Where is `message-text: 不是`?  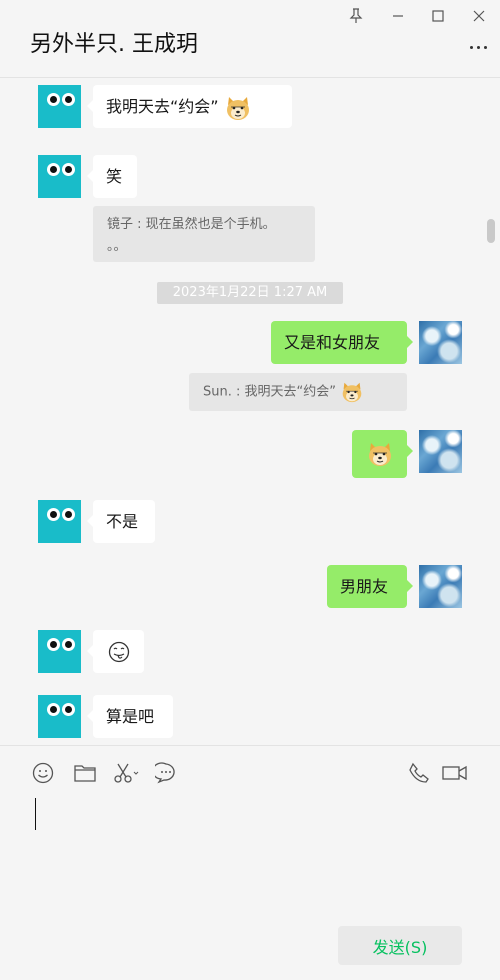
message-text: 不是 is located at coordinates (122, 521).